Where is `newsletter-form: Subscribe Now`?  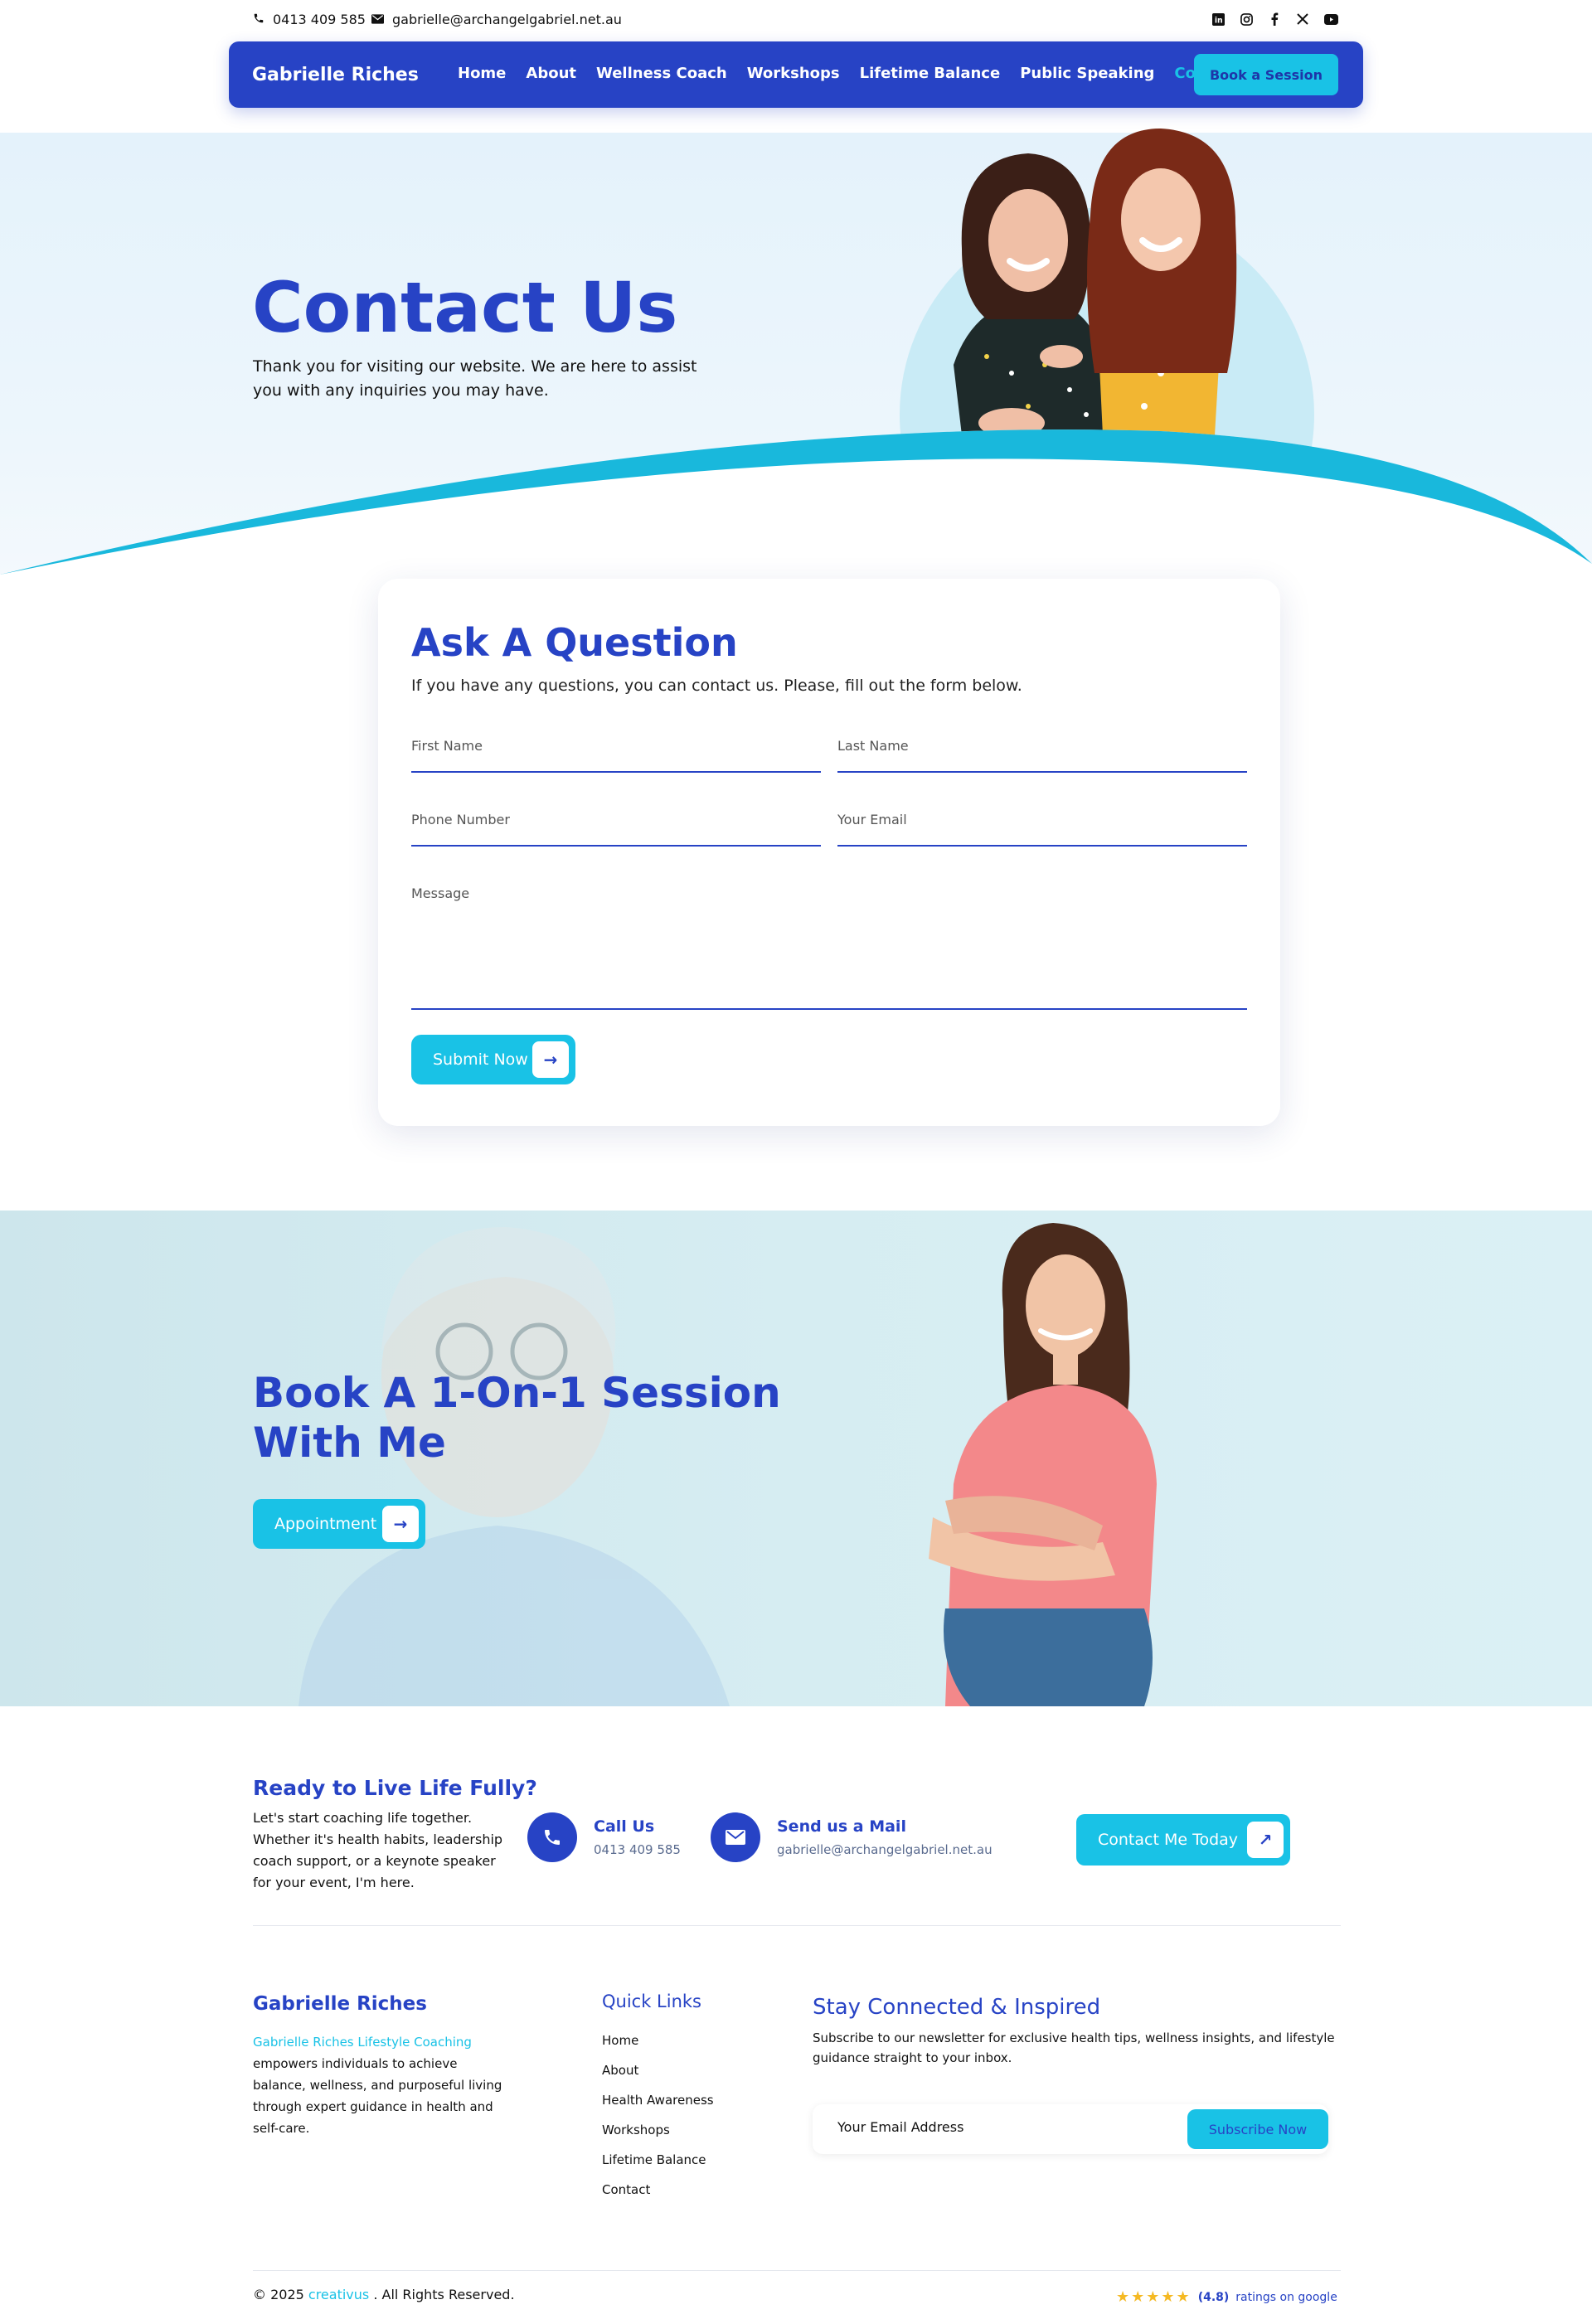 newsletter-form: Subscribe Now is located at coordinates (1070, 2129).